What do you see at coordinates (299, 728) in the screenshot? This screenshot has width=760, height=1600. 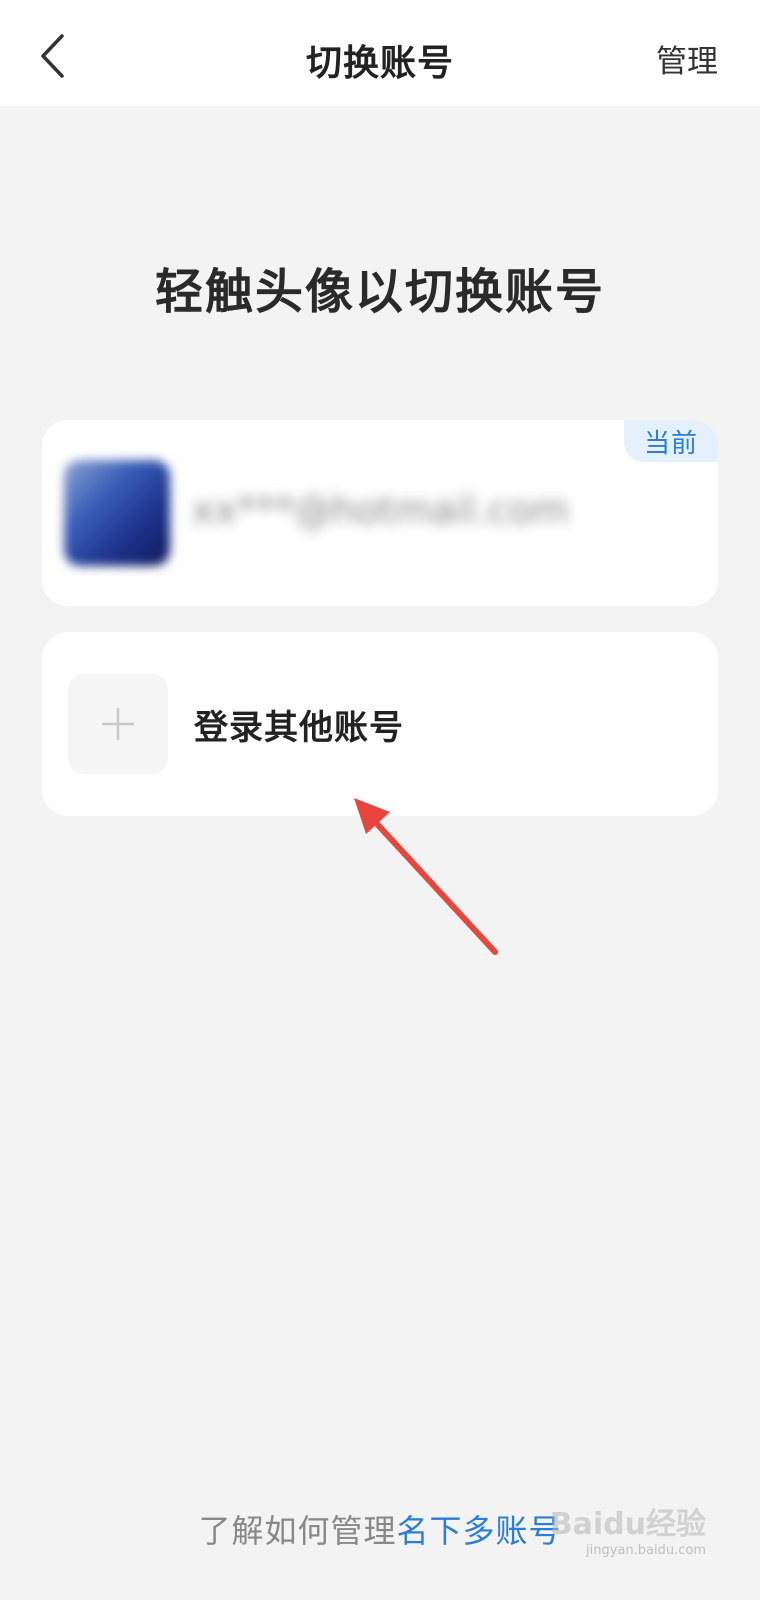 I see `login-other-account-label: 登录其他账号` at bounding box center [299, 728].